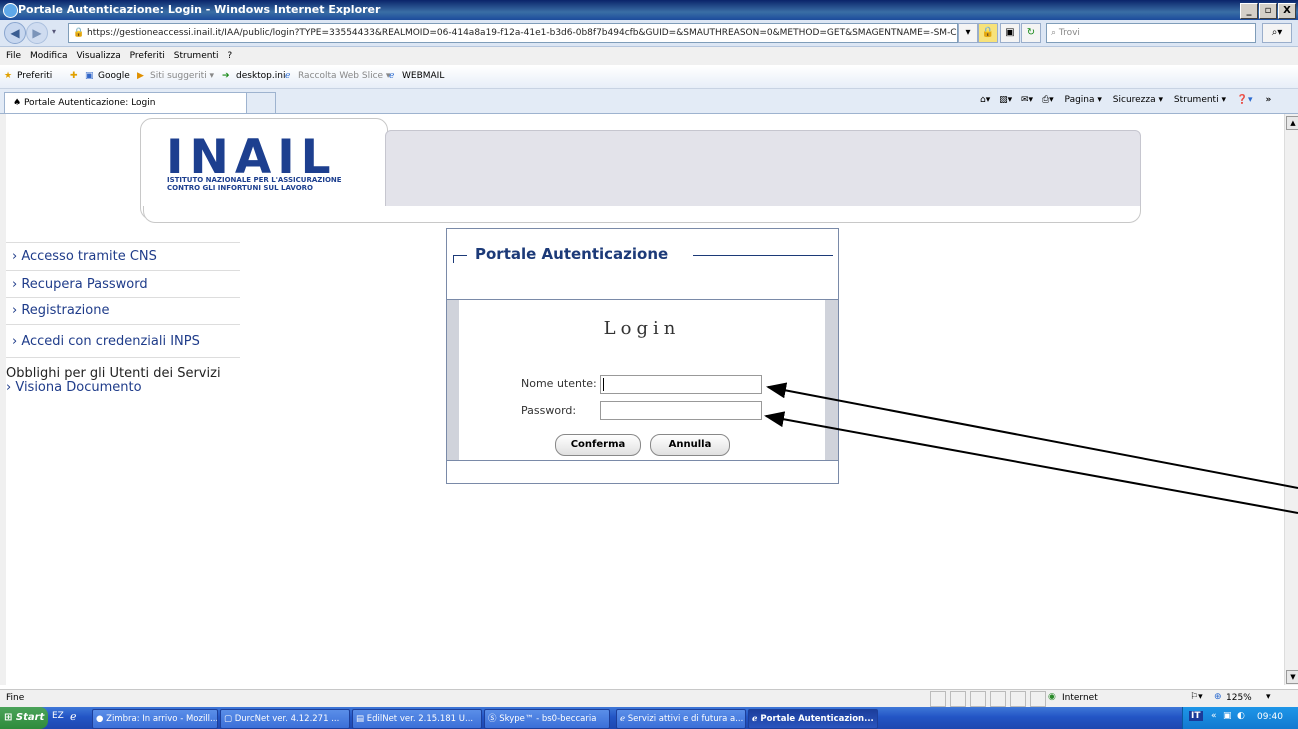 The width and height of the screenshot is (1298, 729). I want to click on zoom-dropdown-icon: ▾, so click(1268, 697).